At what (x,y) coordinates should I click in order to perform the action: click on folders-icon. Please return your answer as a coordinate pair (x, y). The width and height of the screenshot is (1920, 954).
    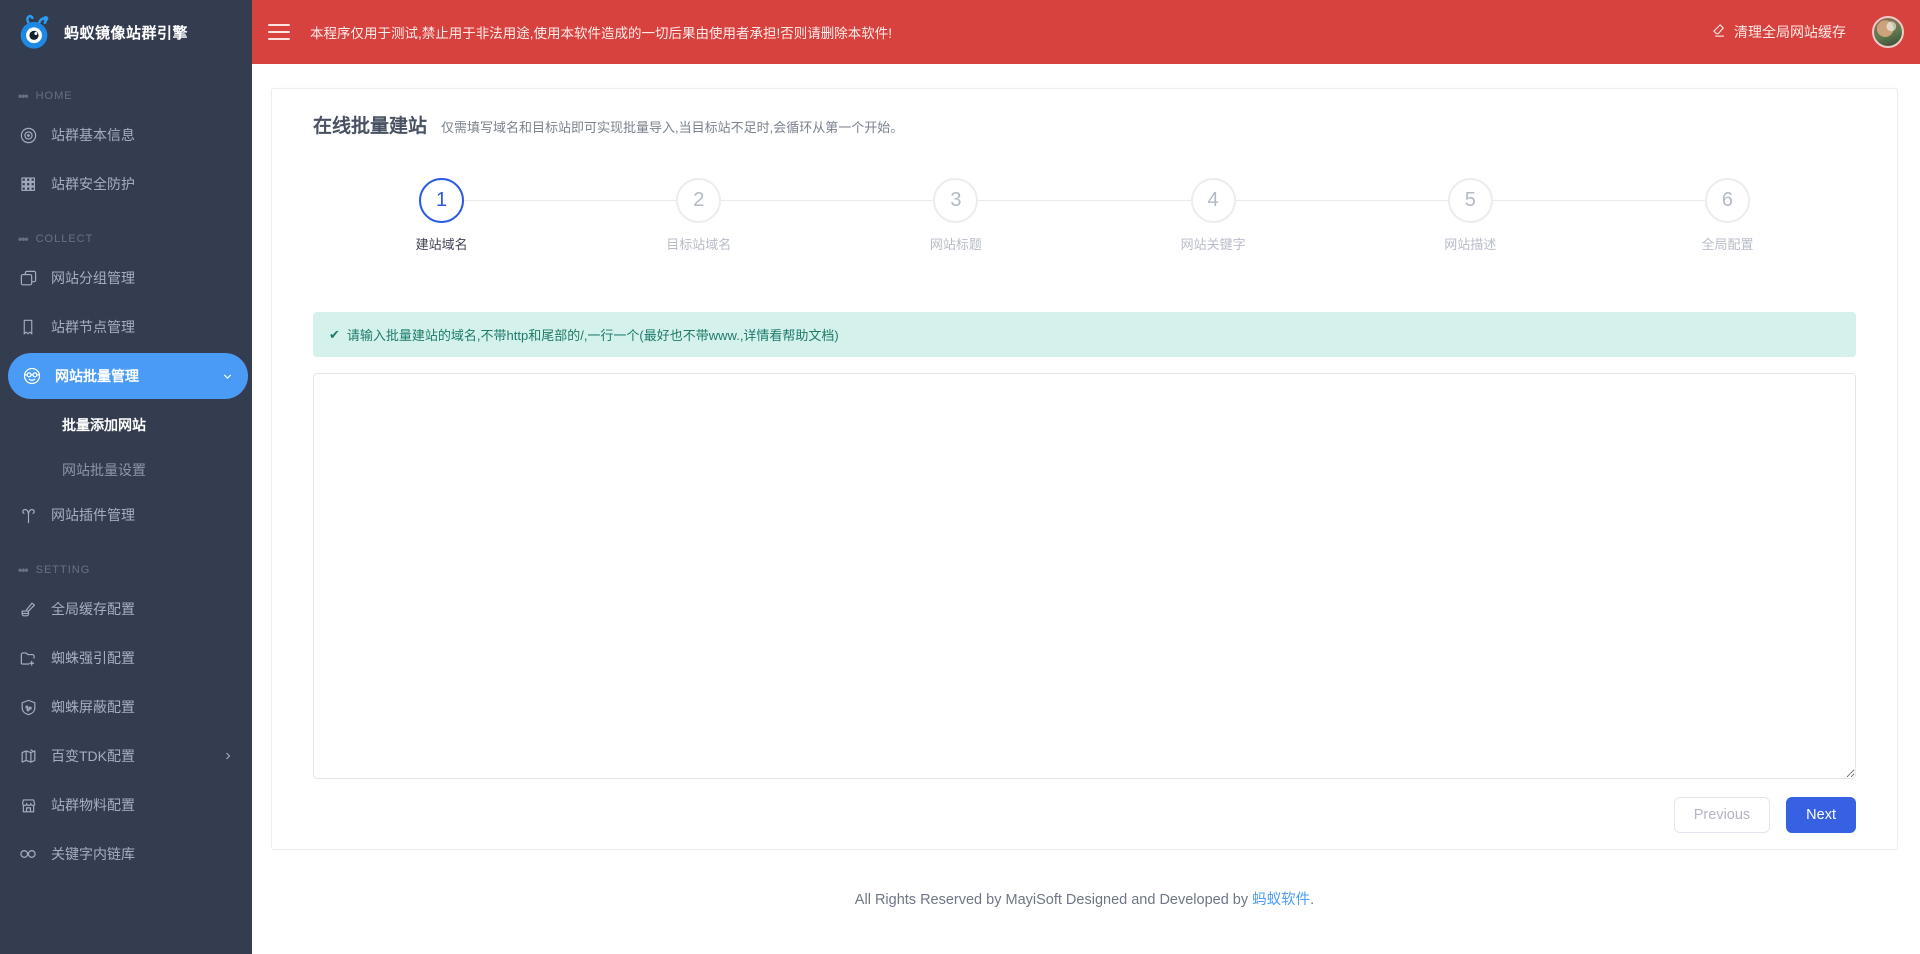
    Looking at the image, I should click on (28, 278).